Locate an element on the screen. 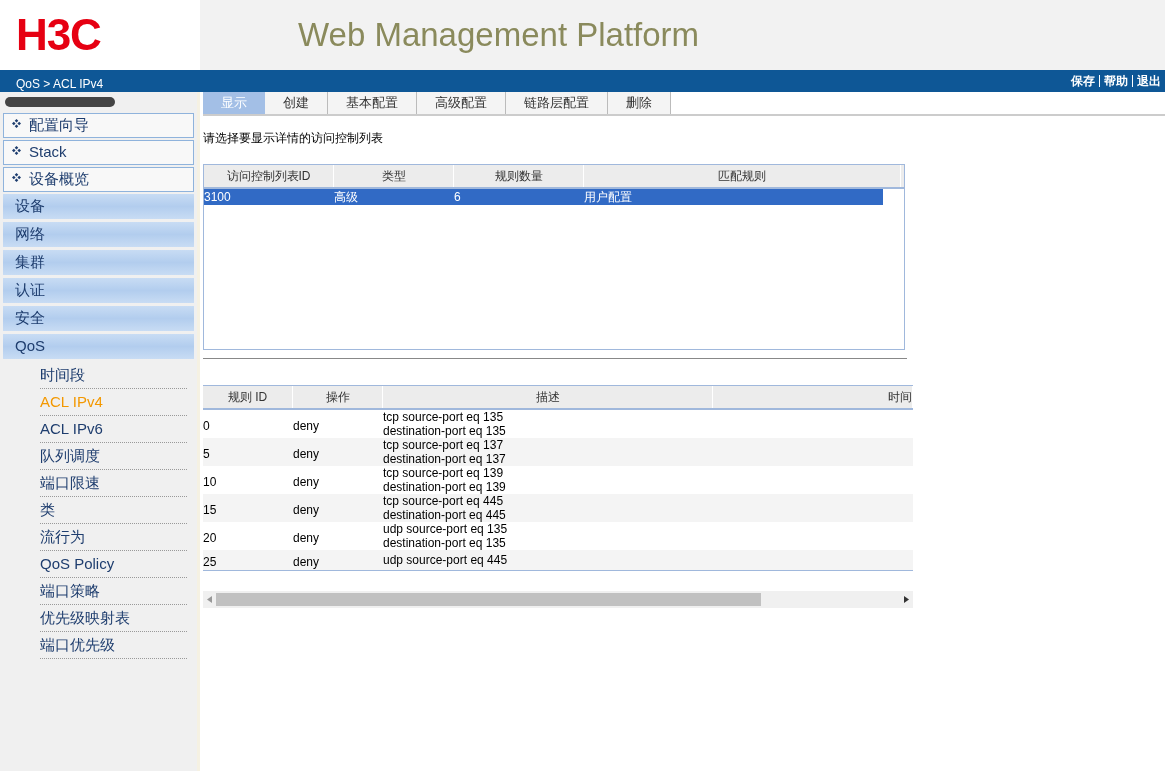  column-header: 描述 is located at coordinates (548, 397).